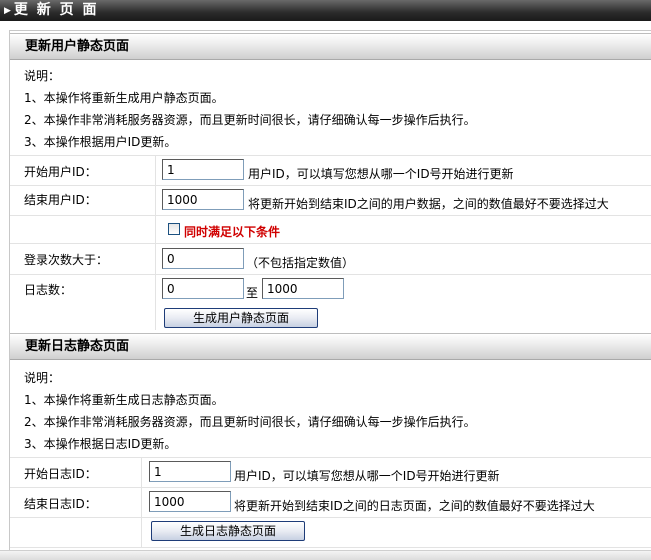  What do you see at coordinates (124, 98) in the screenshot?
I see `user-note-1: 1、本操作将重新生成用户静态页面。` at bounding box center [124, 98].